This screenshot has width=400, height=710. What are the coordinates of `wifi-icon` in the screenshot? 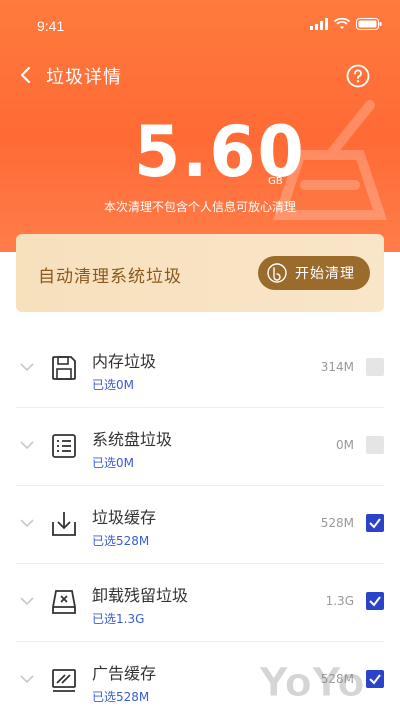 It's located at (342, 23).